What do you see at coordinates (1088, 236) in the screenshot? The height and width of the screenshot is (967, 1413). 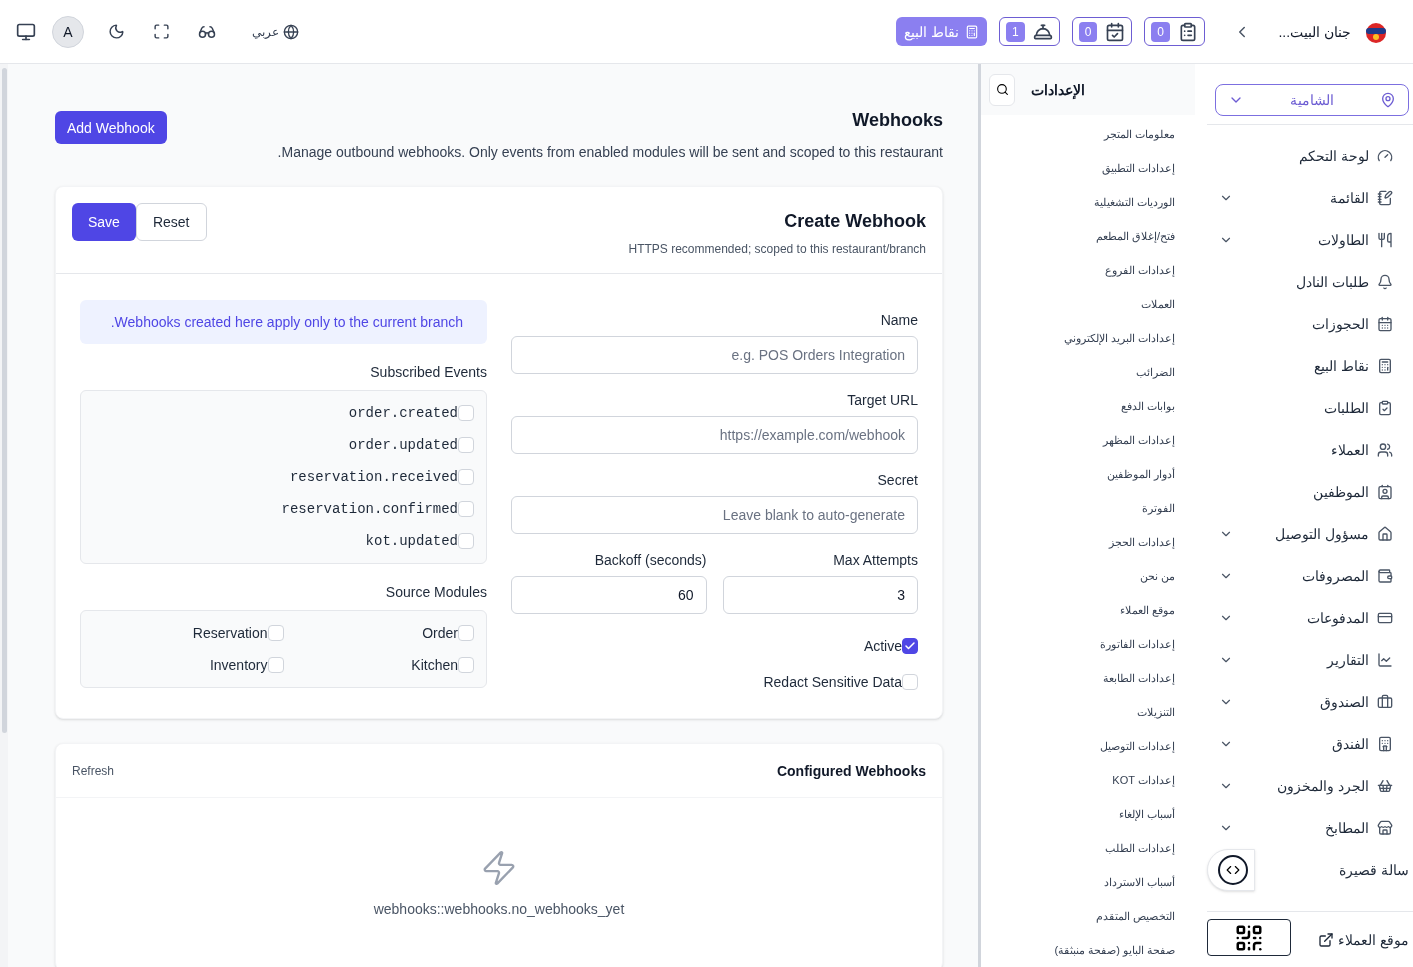 I see `settings-item: فتح/إغلاق المطعم` at bounding box center [1088, 236].